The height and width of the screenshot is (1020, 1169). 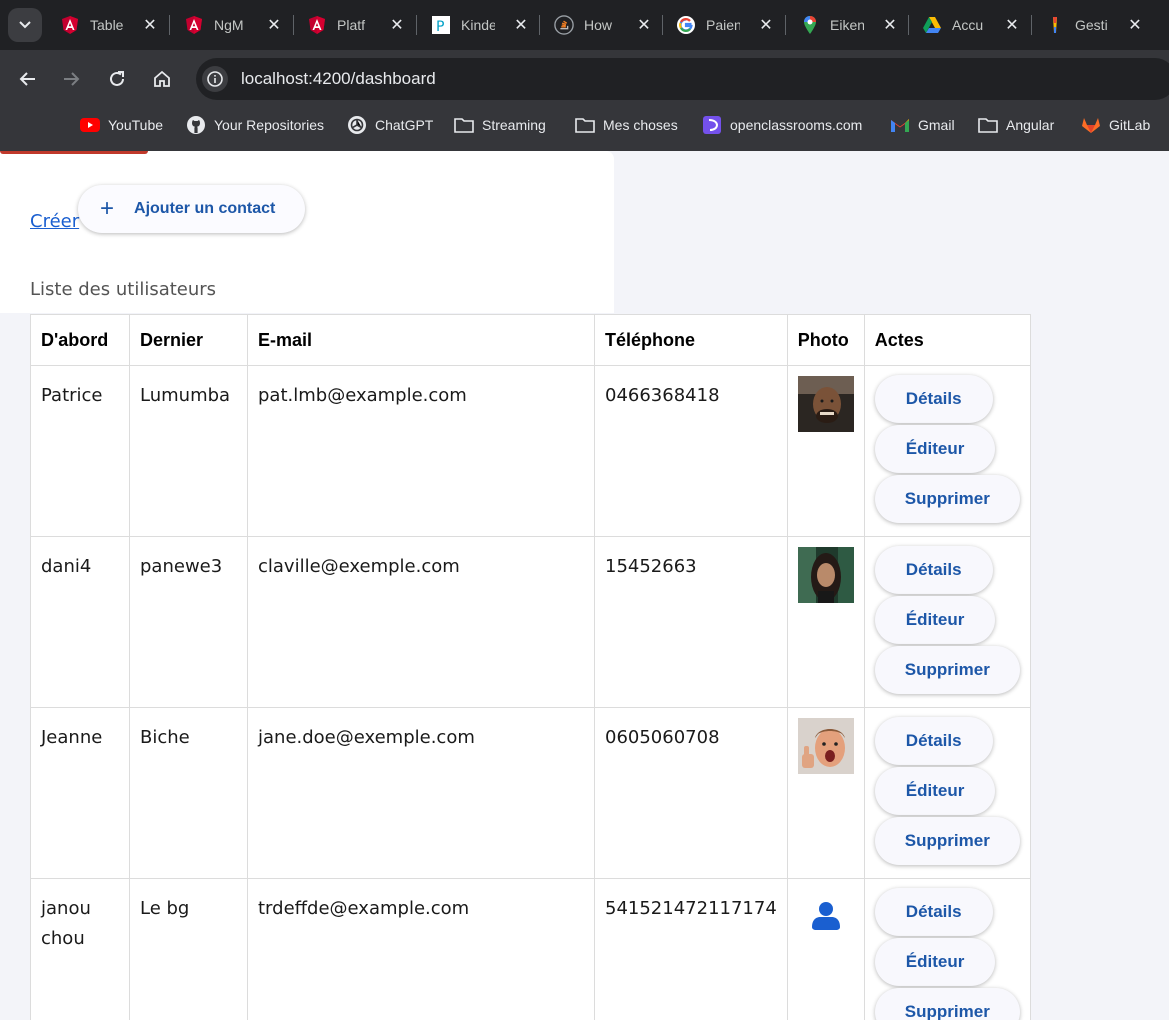 I want to click on forward-arrow-icon, so click(x=72, y=79).